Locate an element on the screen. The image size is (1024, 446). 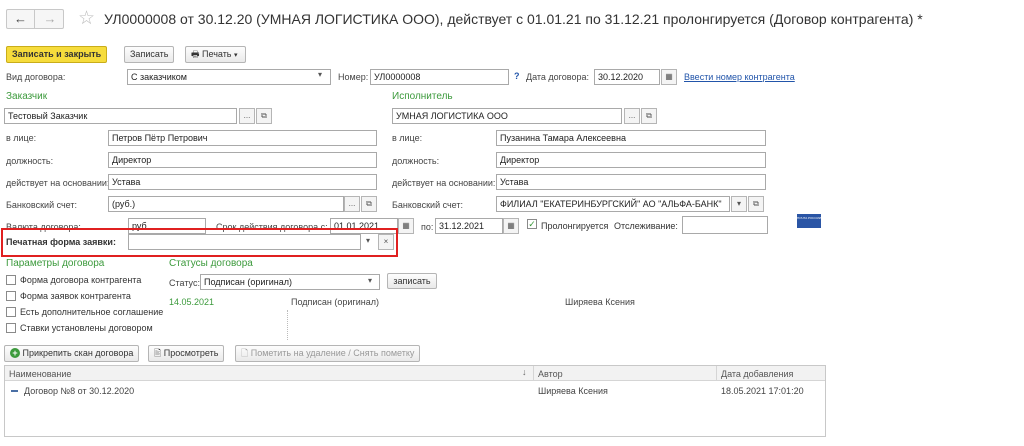
print-button: 🖶 Печать ▾ is located at coordinates (215, 54).